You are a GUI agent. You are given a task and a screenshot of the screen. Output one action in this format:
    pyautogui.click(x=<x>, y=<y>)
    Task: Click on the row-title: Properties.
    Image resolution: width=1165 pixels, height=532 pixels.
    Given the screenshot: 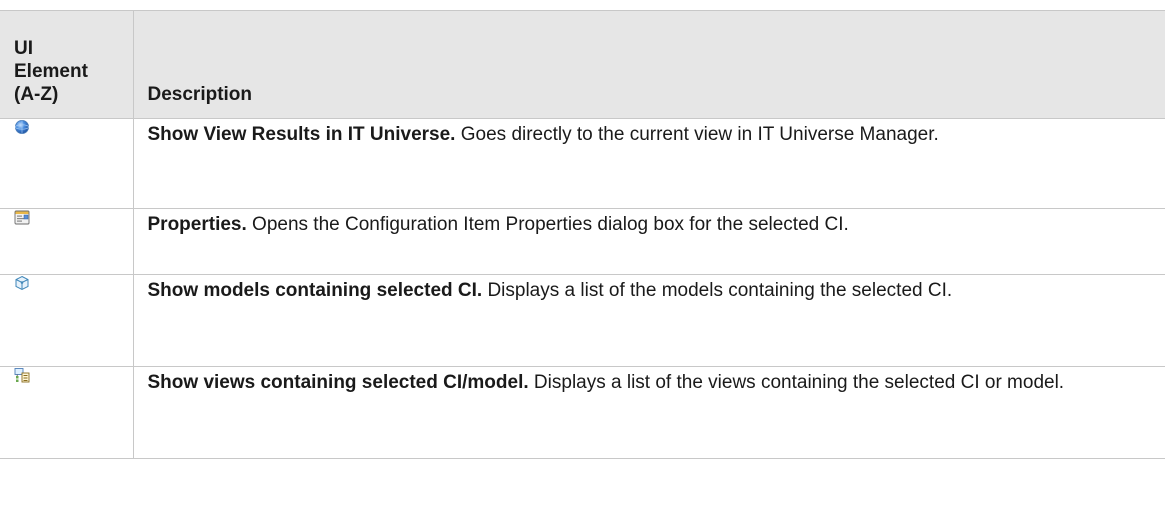 What is the action you would take?
    pyautogui.click(x=197, y=224)
    